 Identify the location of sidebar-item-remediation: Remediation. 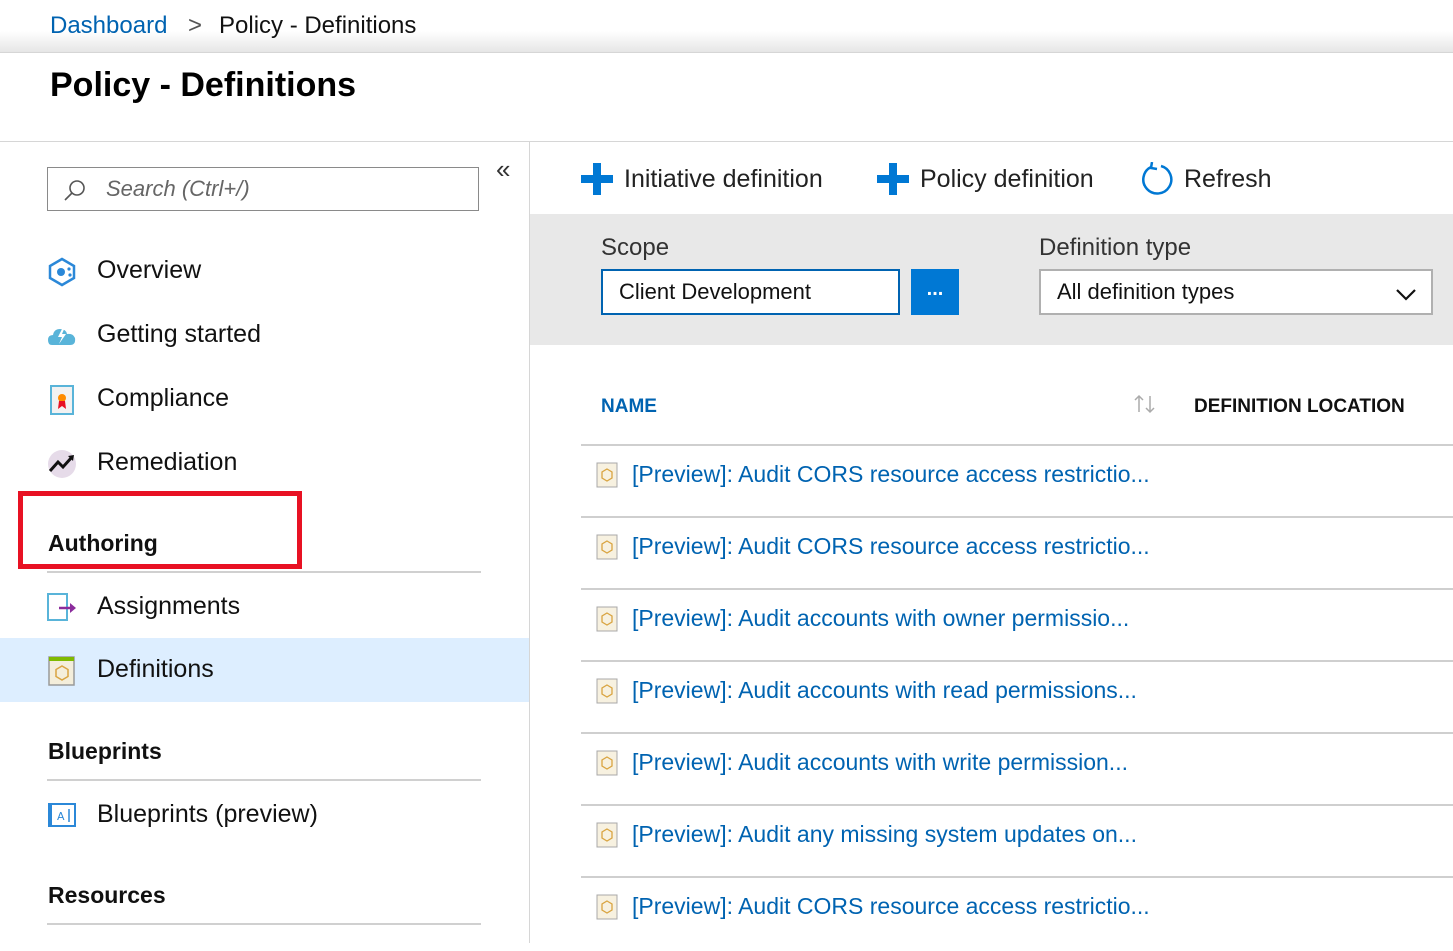
(264, 463).